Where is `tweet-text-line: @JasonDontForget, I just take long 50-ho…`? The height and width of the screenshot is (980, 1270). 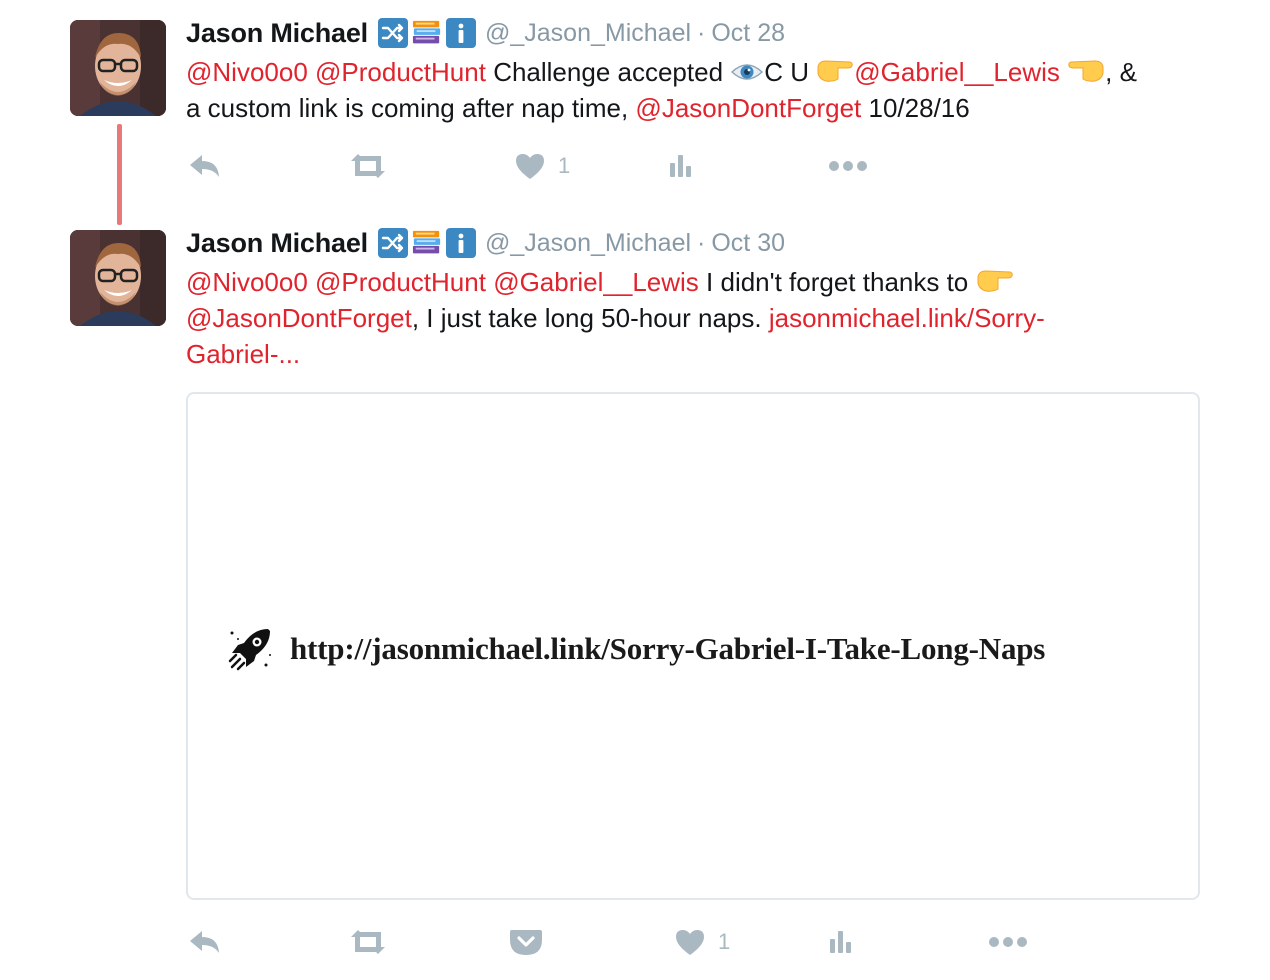 tweet-text-line: @JasonDontForget, I just take long 50-ho… is located at coordinates (615, 318).